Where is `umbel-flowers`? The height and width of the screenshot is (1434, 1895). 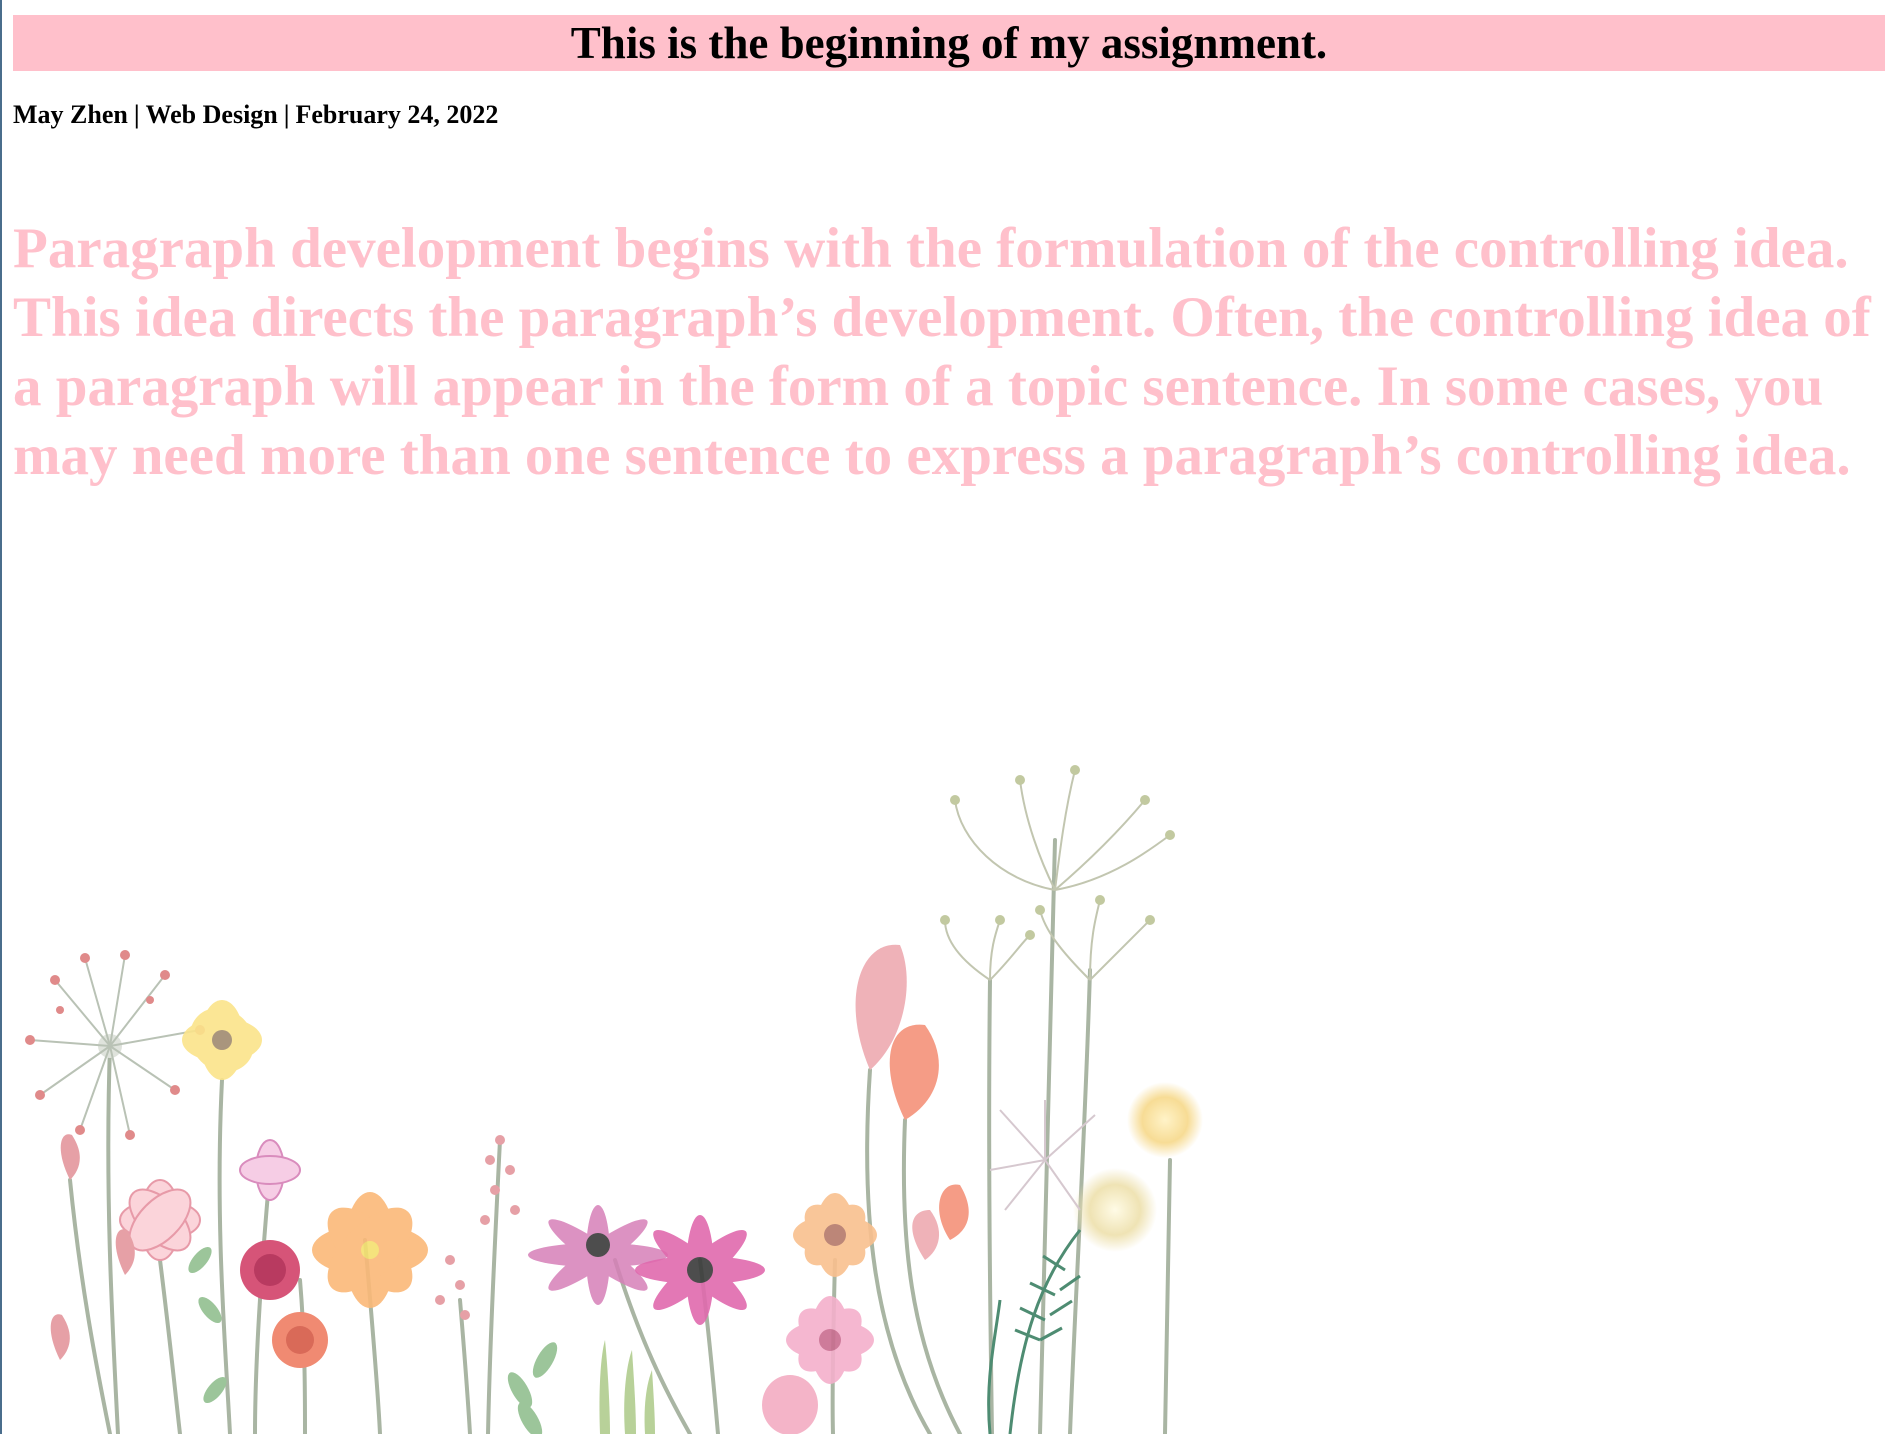
umbel-flowers is located at coordinates (1057, 875).